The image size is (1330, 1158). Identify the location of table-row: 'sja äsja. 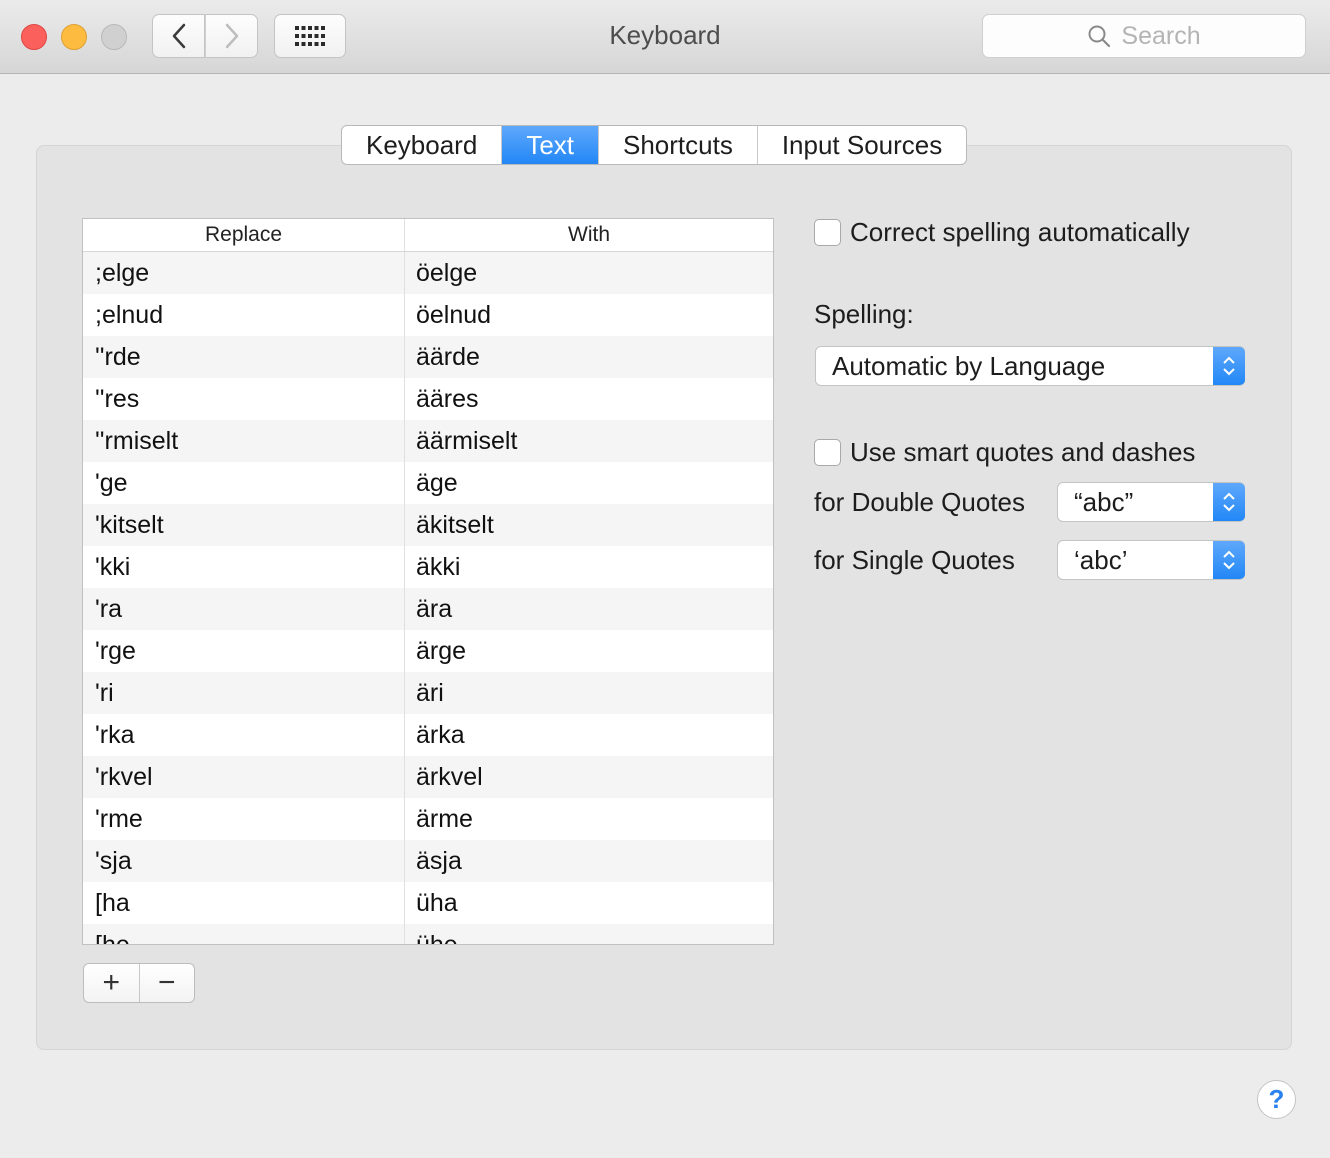
(428, 861).